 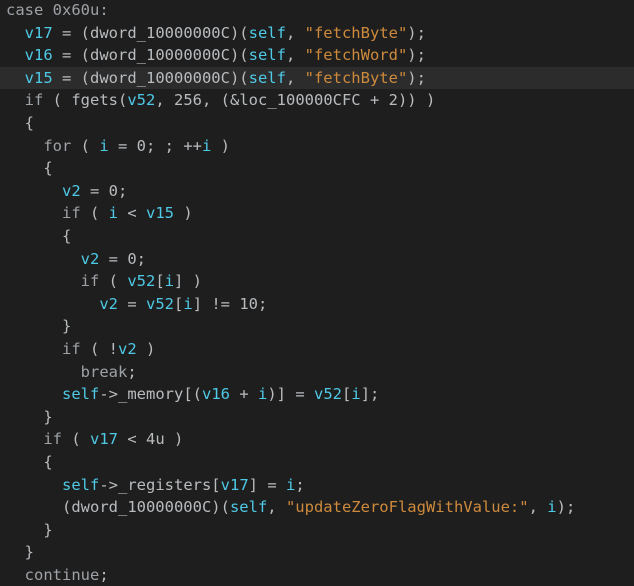 What do you see at coordinates (122, 258) in the screenshot?
I see `code-token: = 0;` at bounding box center [122, 258].